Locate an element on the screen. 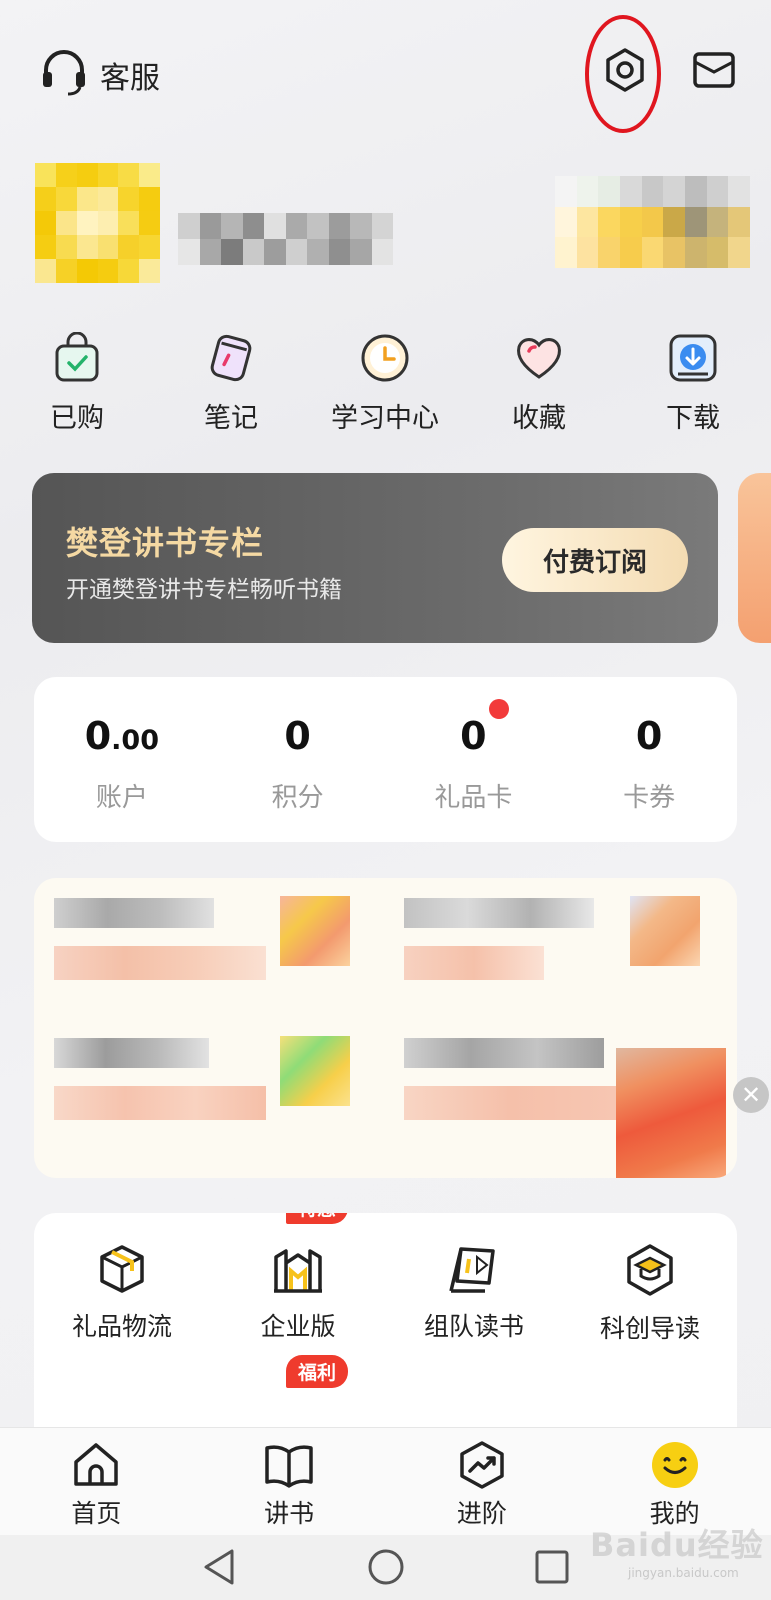 The image size is (771, 1600). quick-label: 已购 is located at coordinates (77, 418).